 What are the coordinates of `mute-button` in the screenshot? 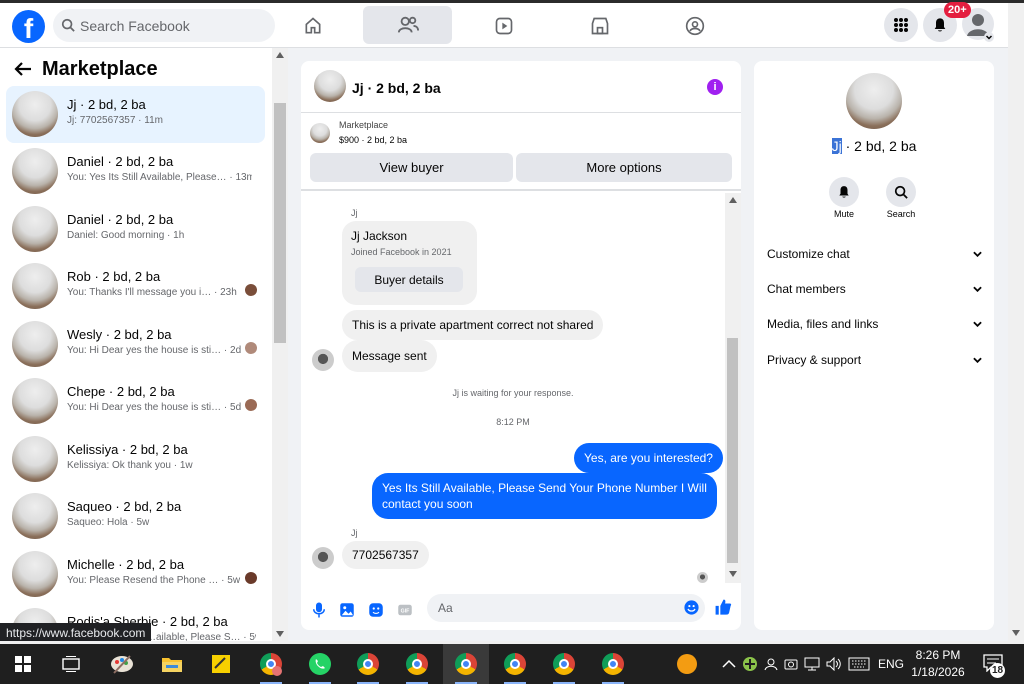 It's located at (844, 192).